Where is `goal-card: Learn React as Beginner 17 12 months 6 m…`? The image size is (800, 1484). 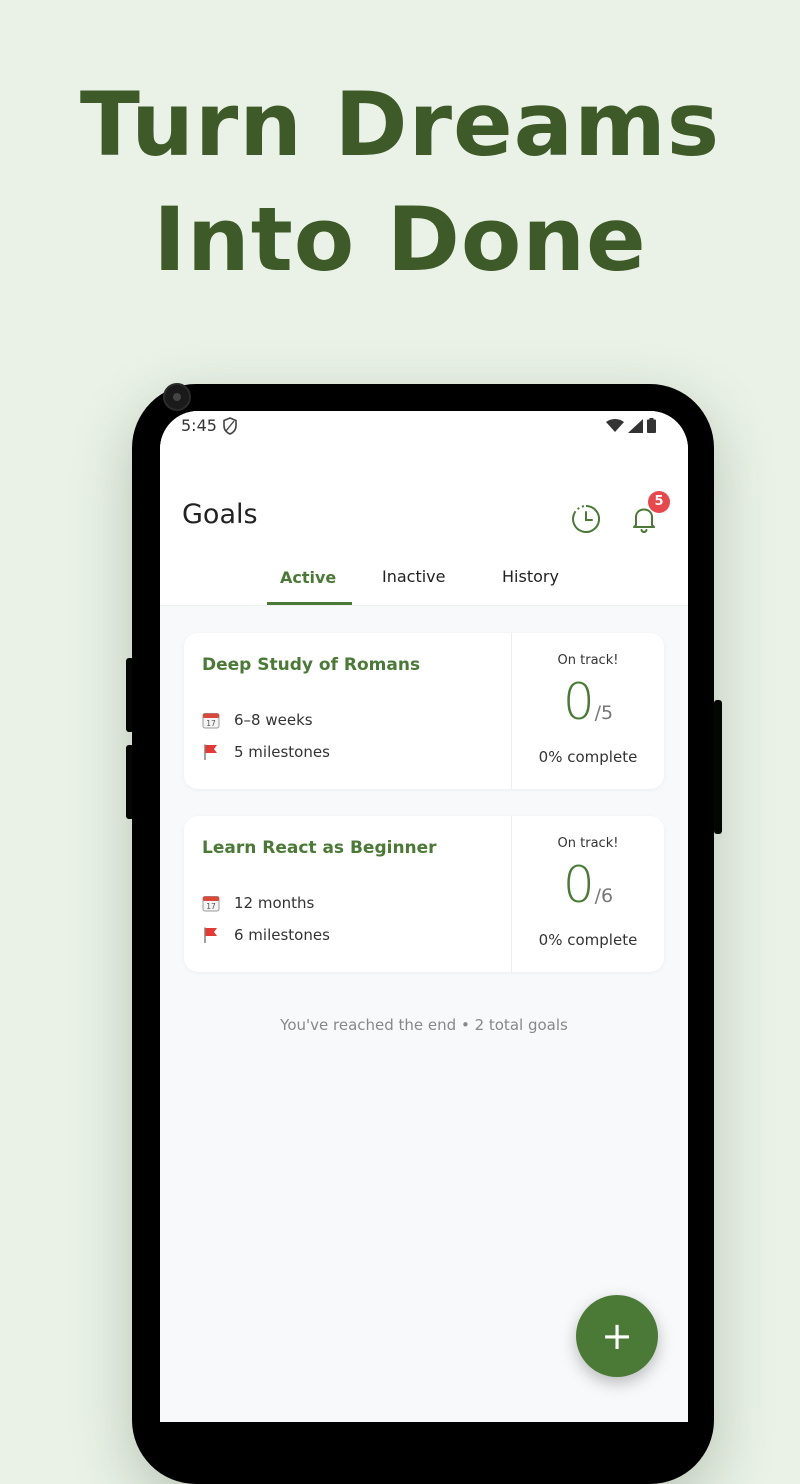 goal-card: Learn React as Beginner 17 12 months 6 m… is located at coordinates (424, 894).